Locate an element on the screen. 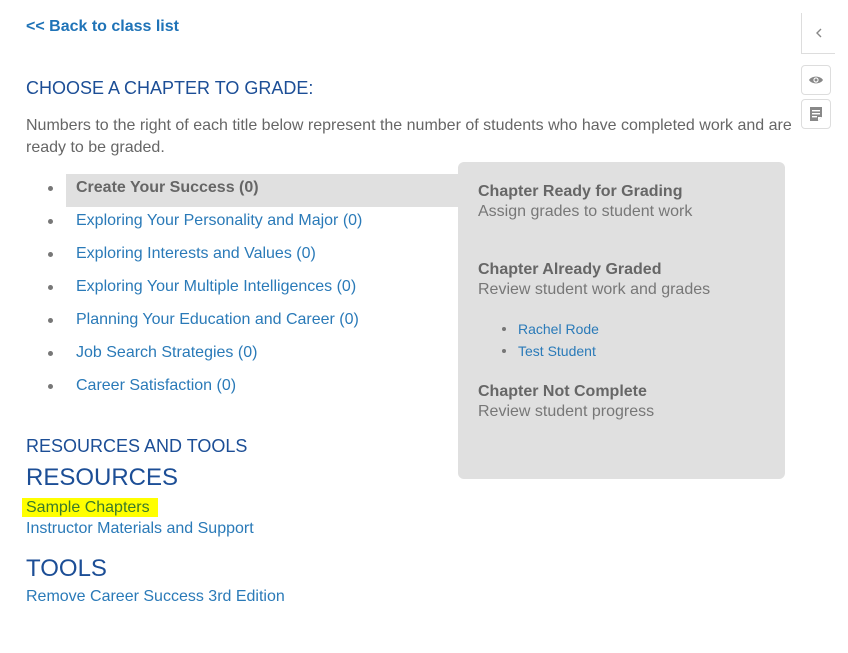 This screenshot has height=653, width=848. preview-button is located at coordinates (816, 80).